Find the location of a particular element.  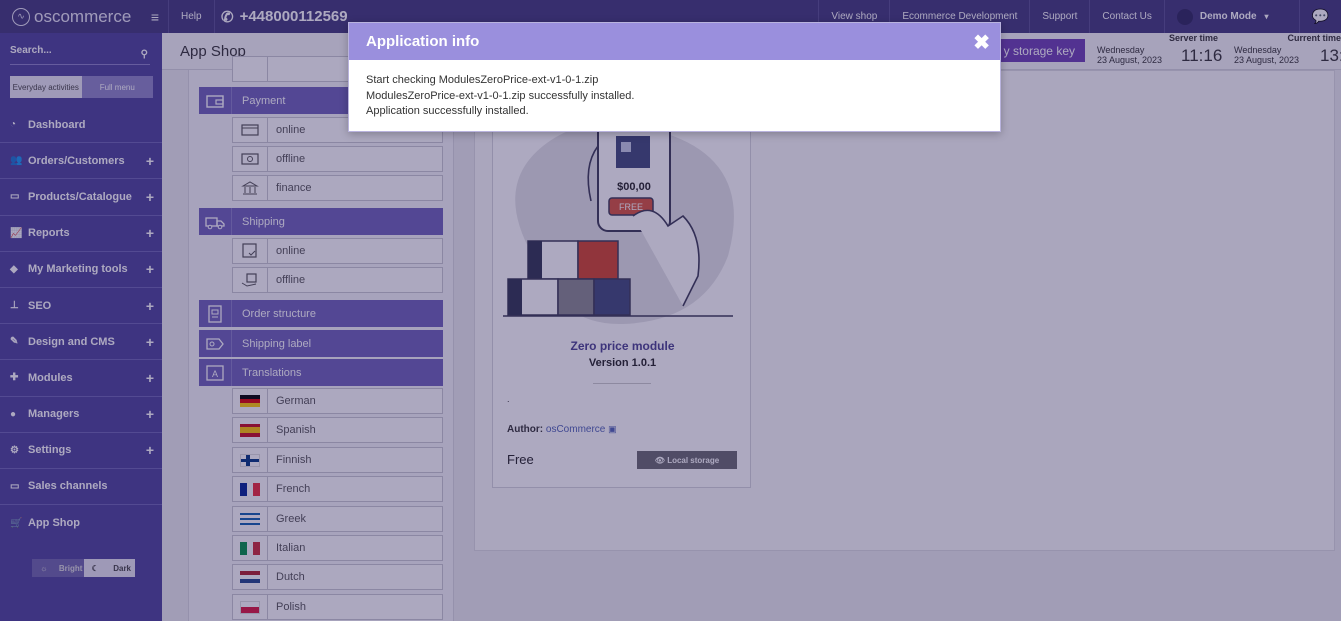

dialog-line: Application successfully installed. is located at coordinates (447, 111).